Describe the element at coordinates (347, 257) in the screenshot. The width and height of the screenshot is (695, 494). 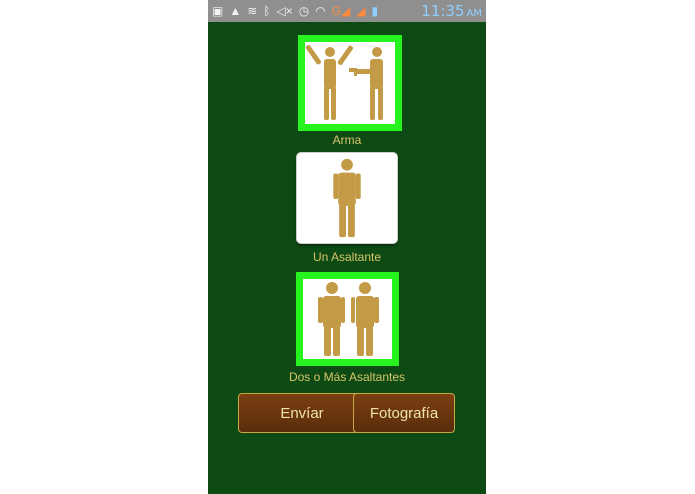
I see `single-assailant-option-label: Un Asaltante` at that location.